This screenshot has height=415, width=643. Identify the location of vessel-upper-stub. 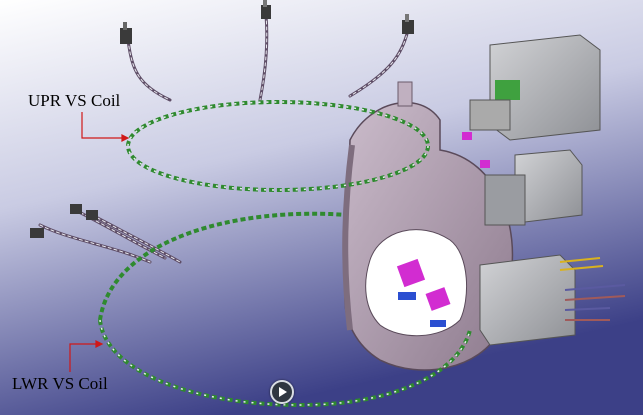
(405, 94).